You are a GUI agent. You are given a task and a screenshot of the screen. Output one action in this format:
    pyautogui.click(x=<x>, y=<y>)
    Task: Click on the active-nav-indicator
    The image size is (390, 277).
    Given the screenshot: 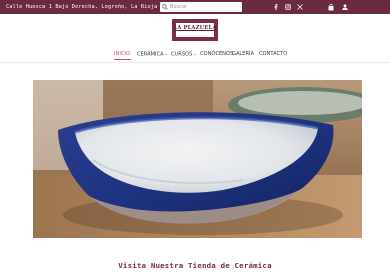 What is the action you would take?
    pyautogui.click(x=122, y=59)
    